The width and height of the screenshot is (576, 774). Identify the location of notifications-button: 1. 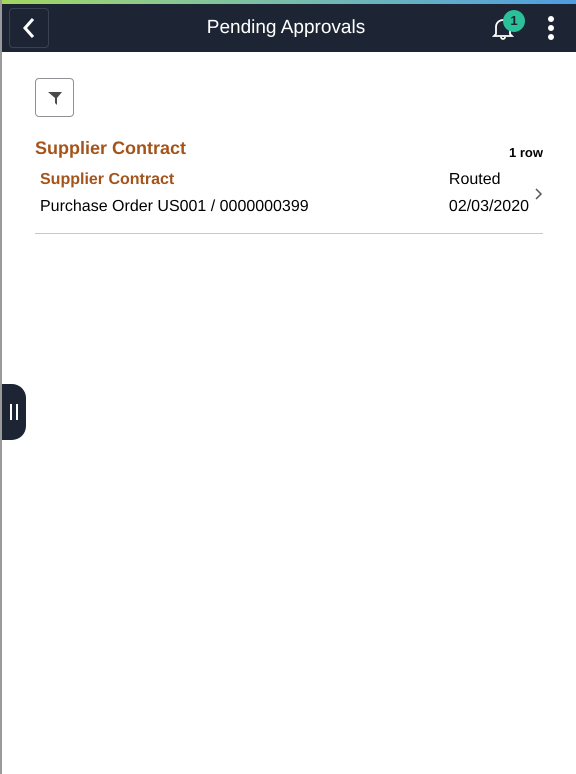
(503, 28).